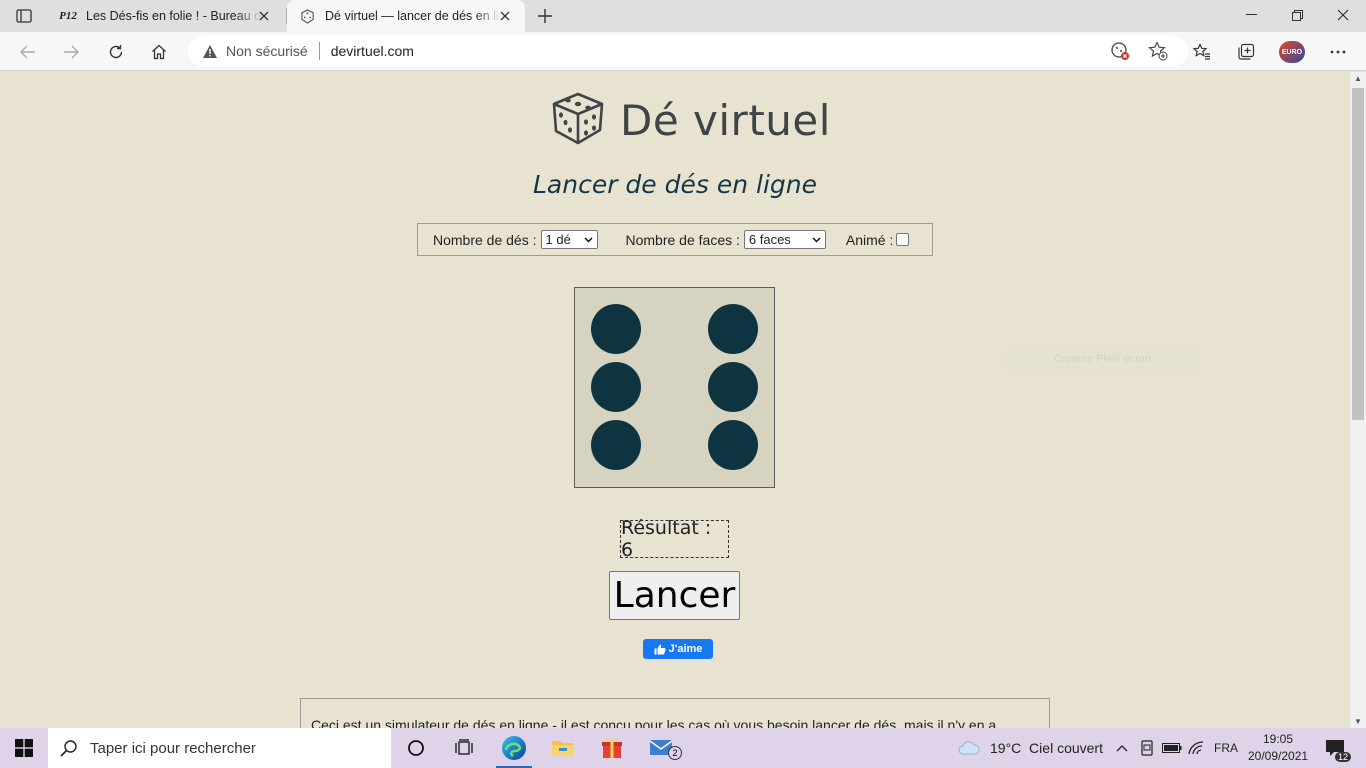 The height and width of the screenshot is (768, 1366). What do you see at coordinates (210, 51) in the screenshot?
I see `warning-icon` at bounding box center [210, 51].